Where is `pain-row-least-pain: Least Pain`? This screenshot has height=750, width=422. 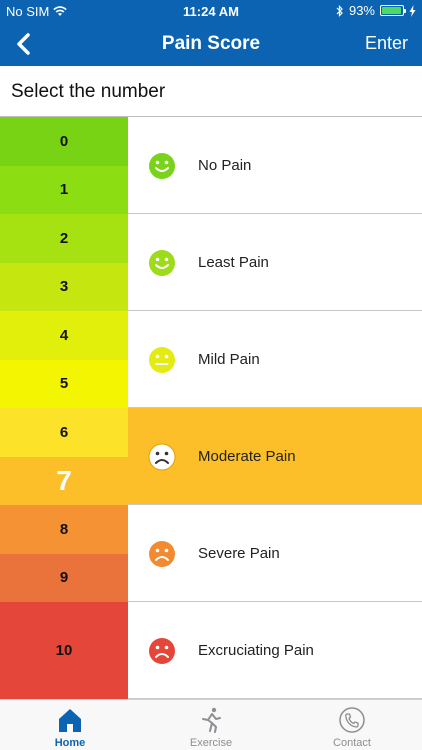
pain-row-least-pain: Least Pain is located at coordinates (275, 262).